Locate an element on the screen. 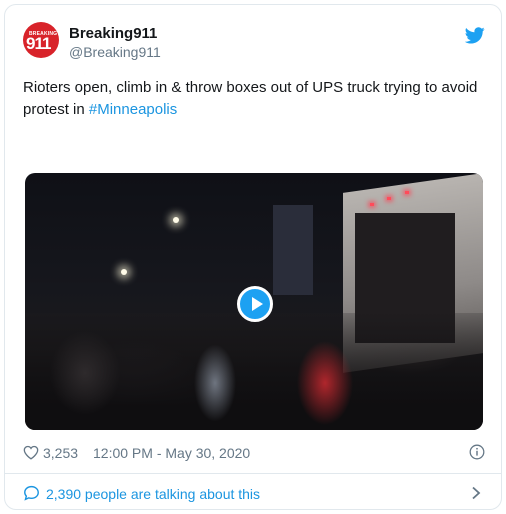  tweet-timestamp: 12:00 PM - May 30, 2020 is located at coordinates (171, 453).